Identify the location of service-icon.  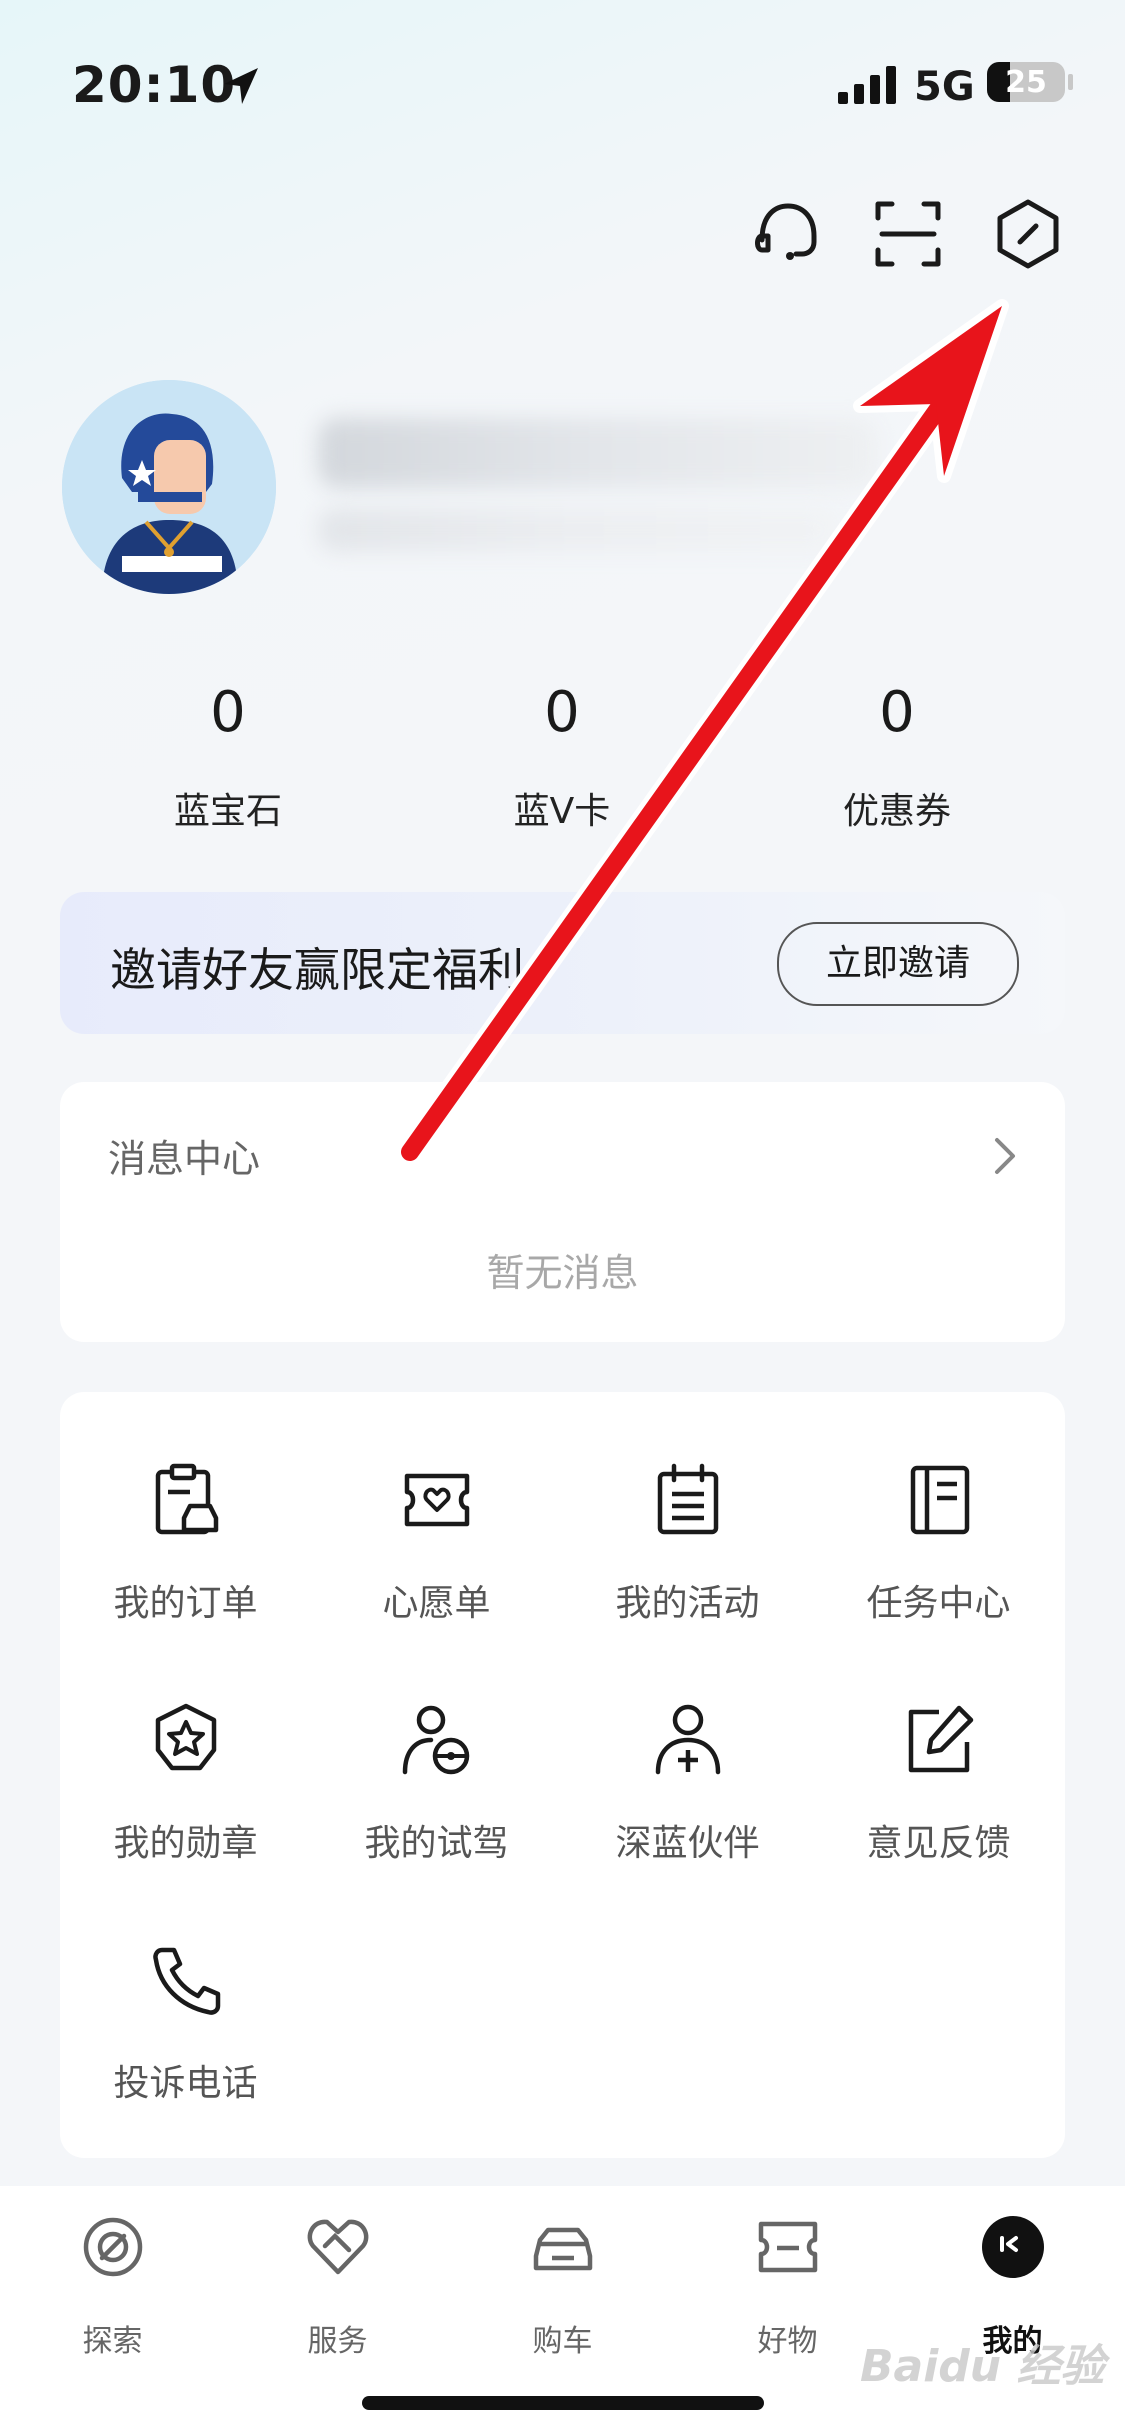
(338, 2247).